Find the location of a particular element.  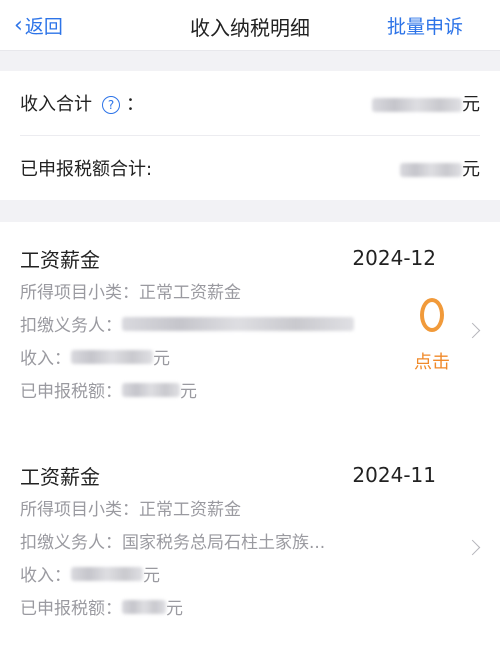

tax-total-label: 已申报税额合计: is located at coordinates (86, 169).